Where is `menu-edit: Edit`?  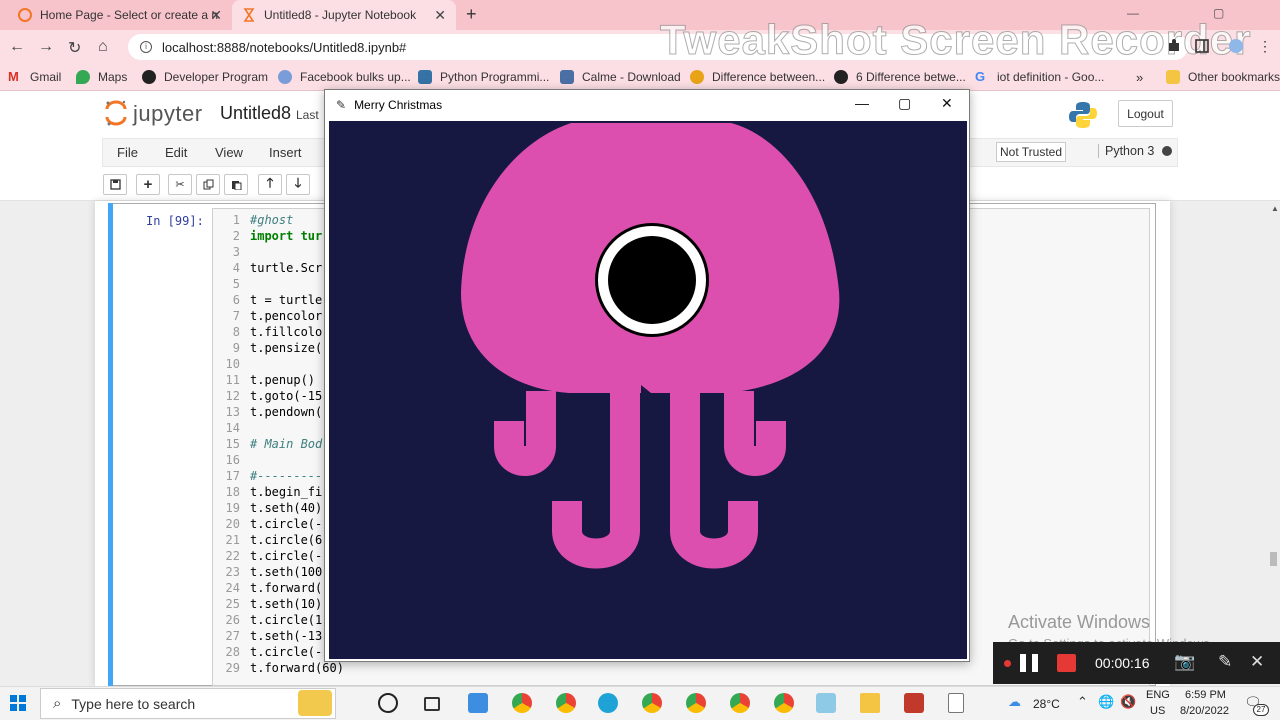 menu-edit: Edit is located at coordinates (176, 152).